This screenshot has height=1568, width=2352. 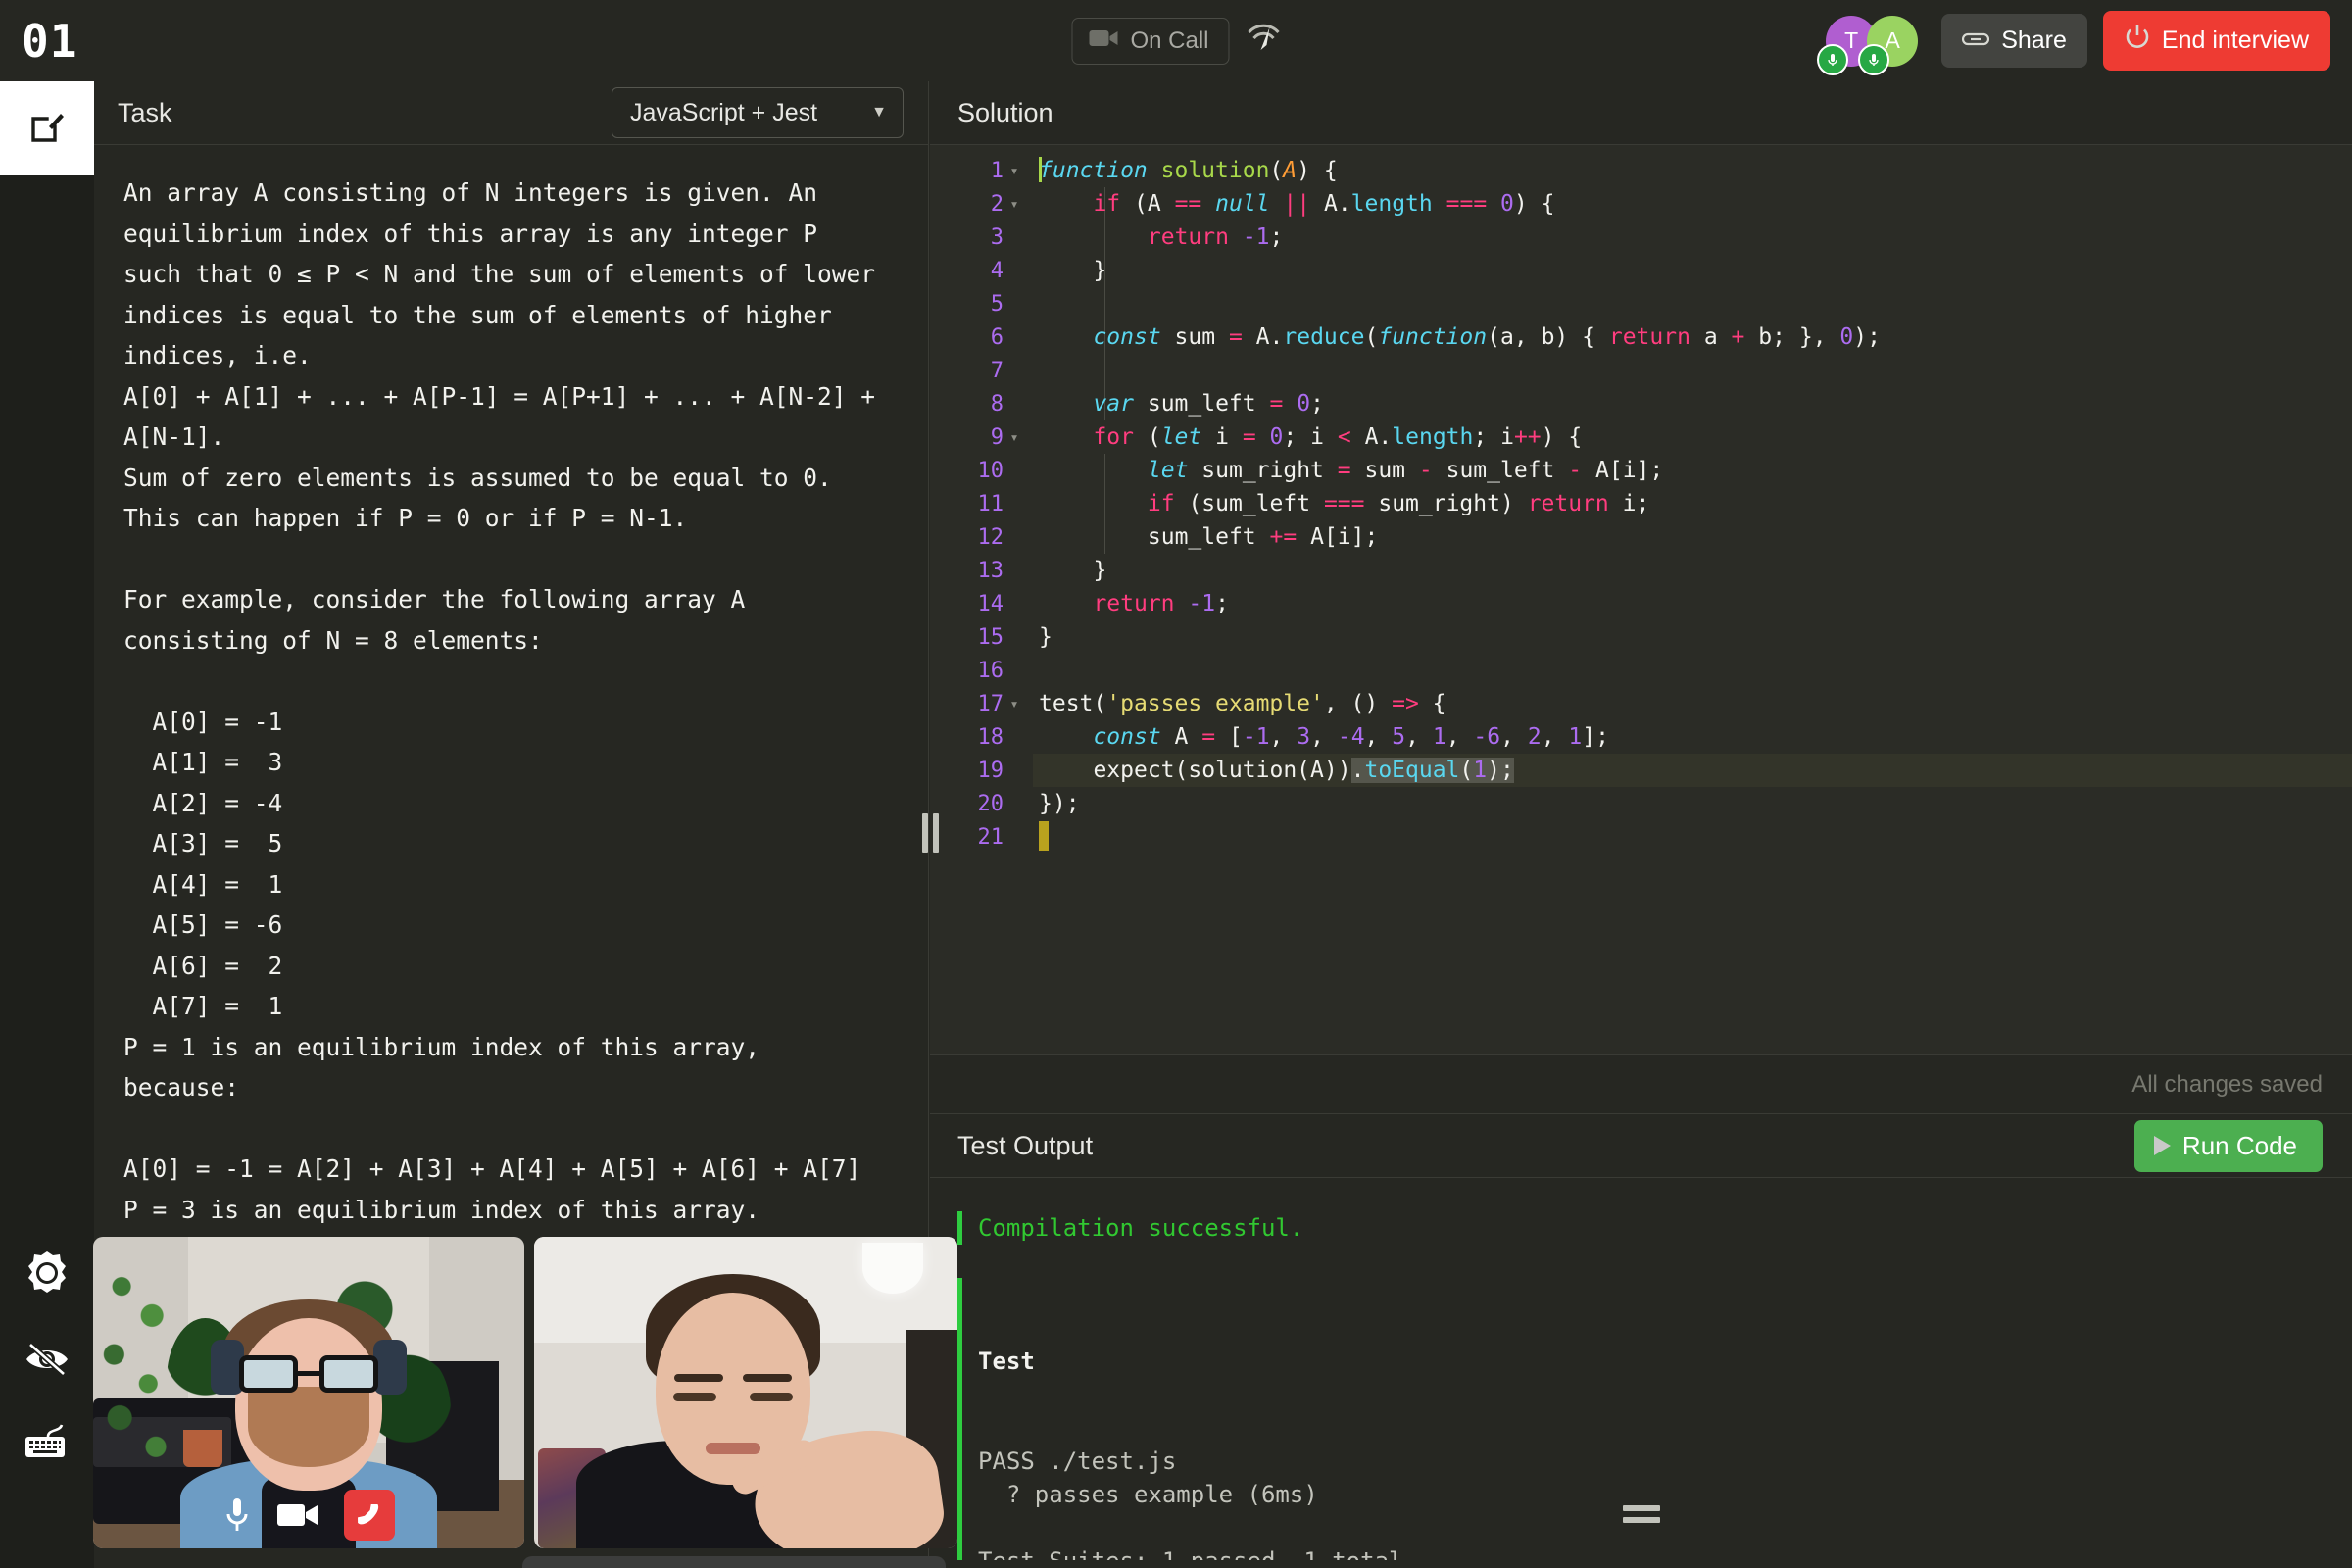 What do you see at coordinates (990, 570) in the screenshot?
I see `line-number: 13▾` at bounding box center [990, 570].